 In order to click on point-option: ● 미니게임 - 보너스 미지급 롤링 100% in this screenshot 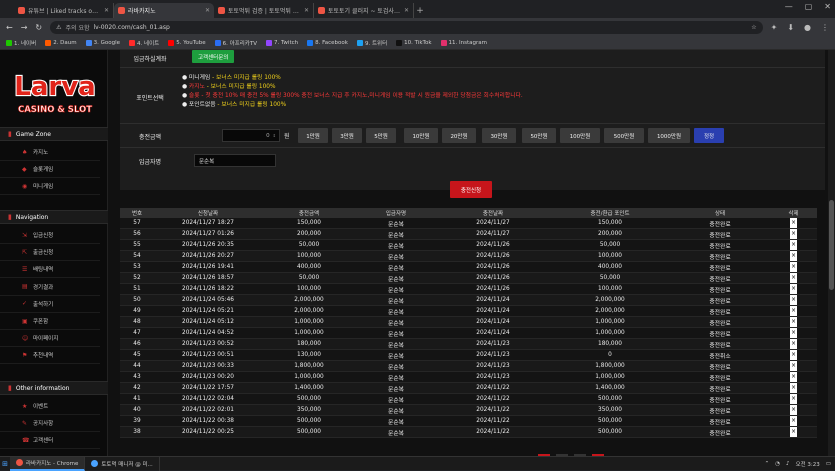, I will do `click(352, 78)`.